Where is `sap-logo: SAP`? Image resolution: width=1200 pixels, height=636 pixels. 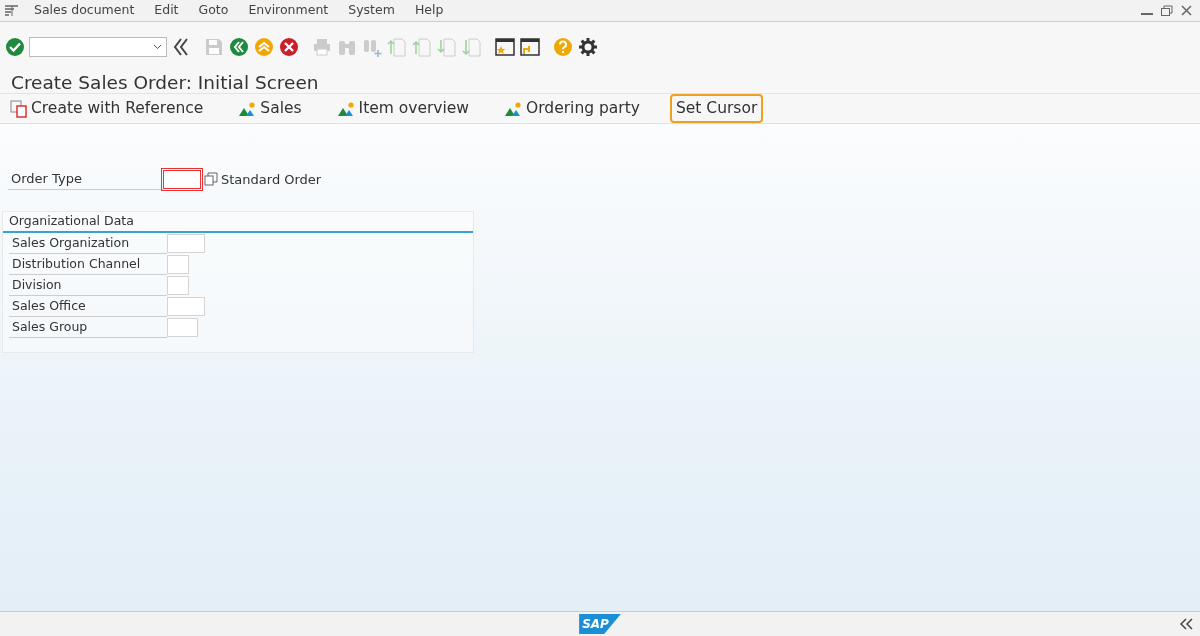
sap-logo: SAP is located at coordinates (600, 624).